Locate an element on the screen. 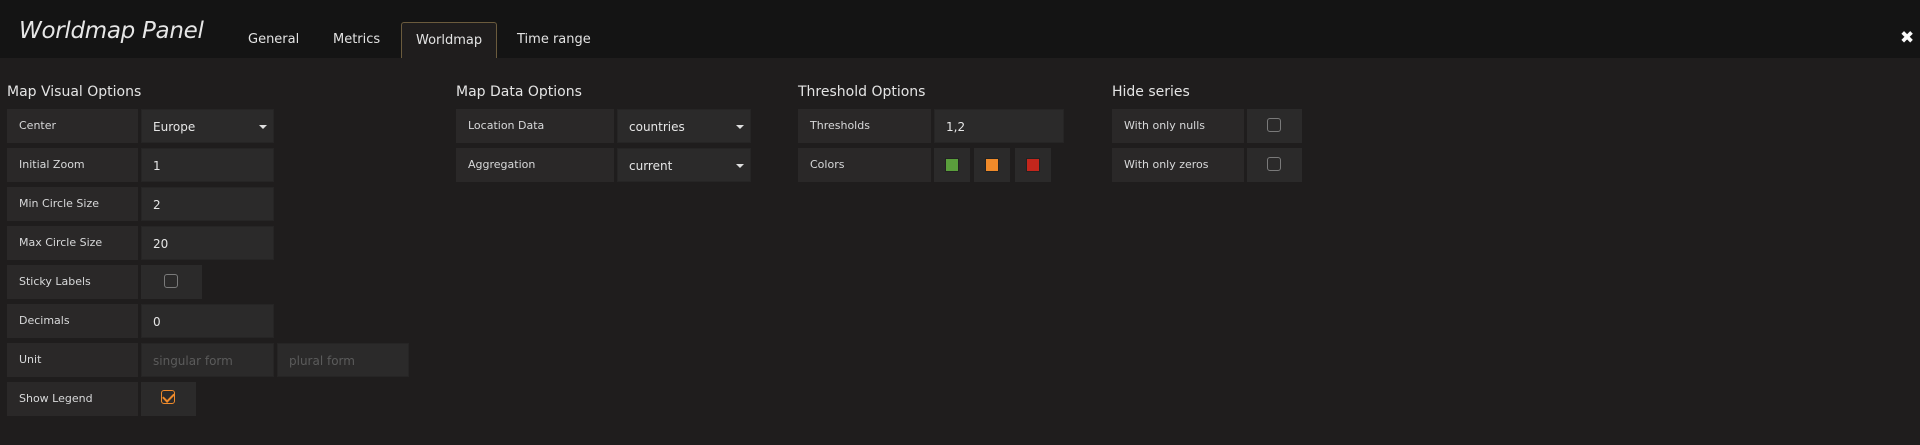 This screenshot has width=1920, height=445. location-data-value: countries is located at coordinates (657, 127).